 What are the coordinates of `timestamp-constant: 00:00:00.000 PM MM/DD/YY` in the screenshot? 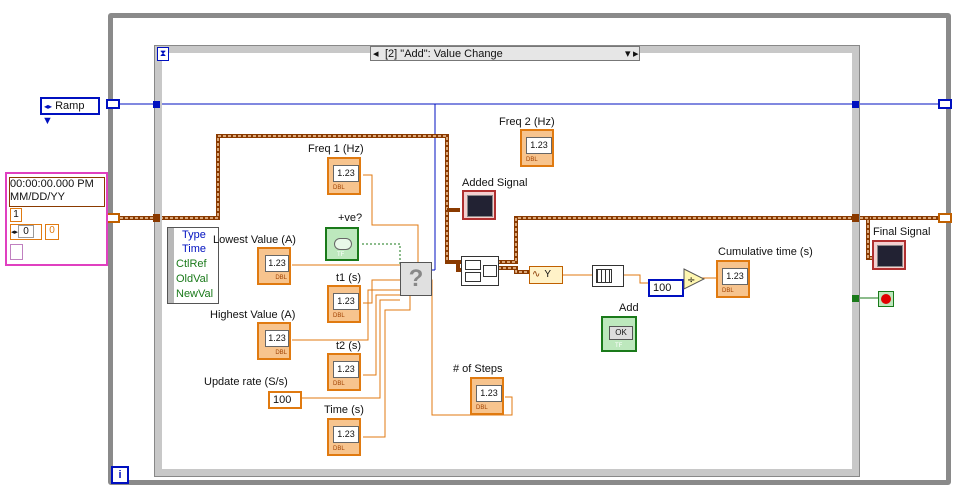 It's located at (57, 192).